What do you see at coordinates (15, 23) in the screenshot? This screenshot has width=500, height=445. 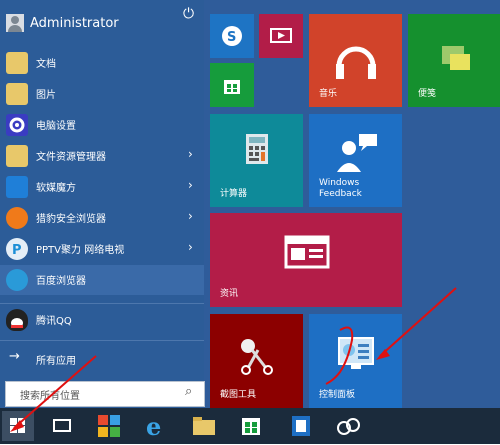 I see `avatar` at bounding box center [15, 23].